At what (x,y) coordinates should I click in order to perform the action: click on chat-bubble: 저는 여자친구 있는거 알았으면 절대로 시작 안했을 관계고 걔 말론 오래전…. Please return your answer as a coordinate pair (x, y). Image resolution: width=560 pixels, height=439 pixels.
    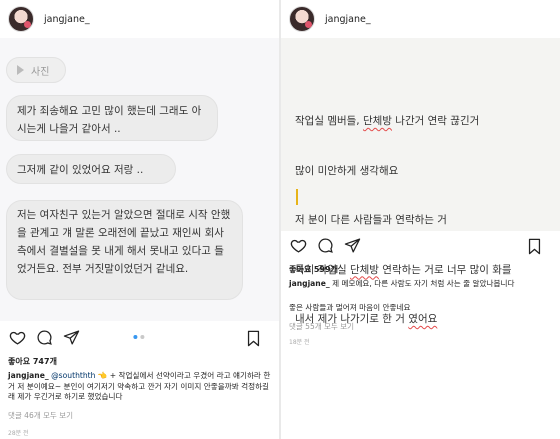
    Looking at the image, I should click on (124, 250).